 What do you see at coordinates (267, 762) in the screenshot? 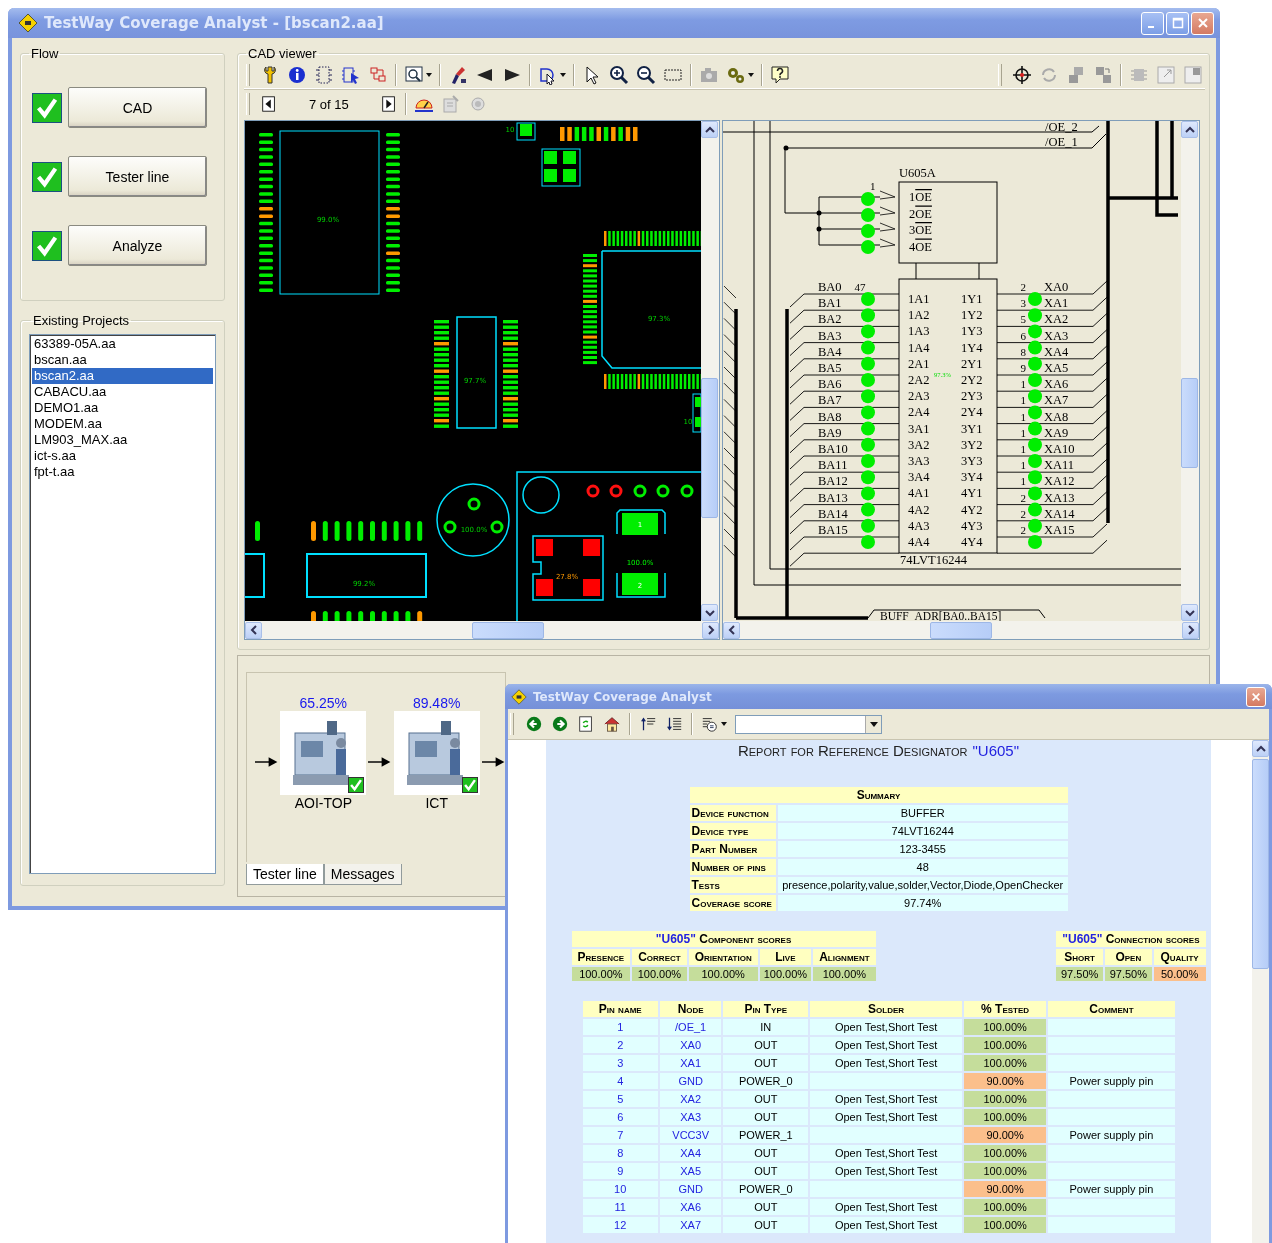
I see `flow-arrow-icon` at bounding box center [267, 762].